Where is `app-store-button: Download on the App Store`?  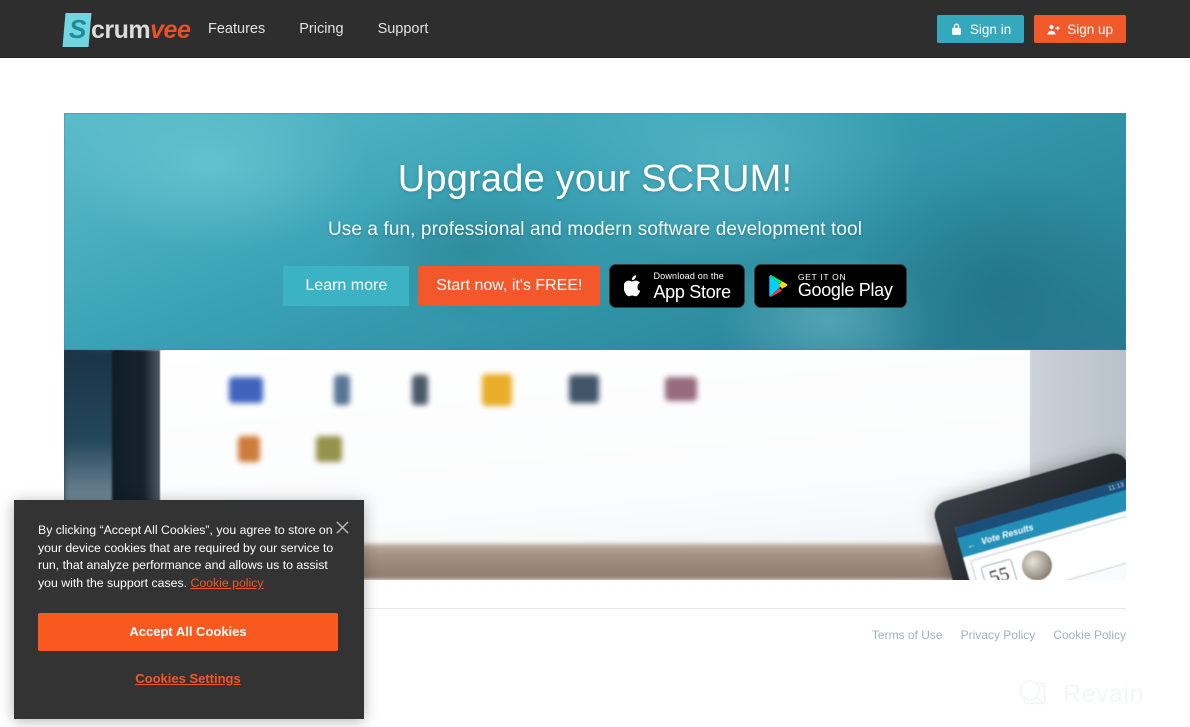
app-store-button: Download on the App Store is located at coordinates (677, 286).